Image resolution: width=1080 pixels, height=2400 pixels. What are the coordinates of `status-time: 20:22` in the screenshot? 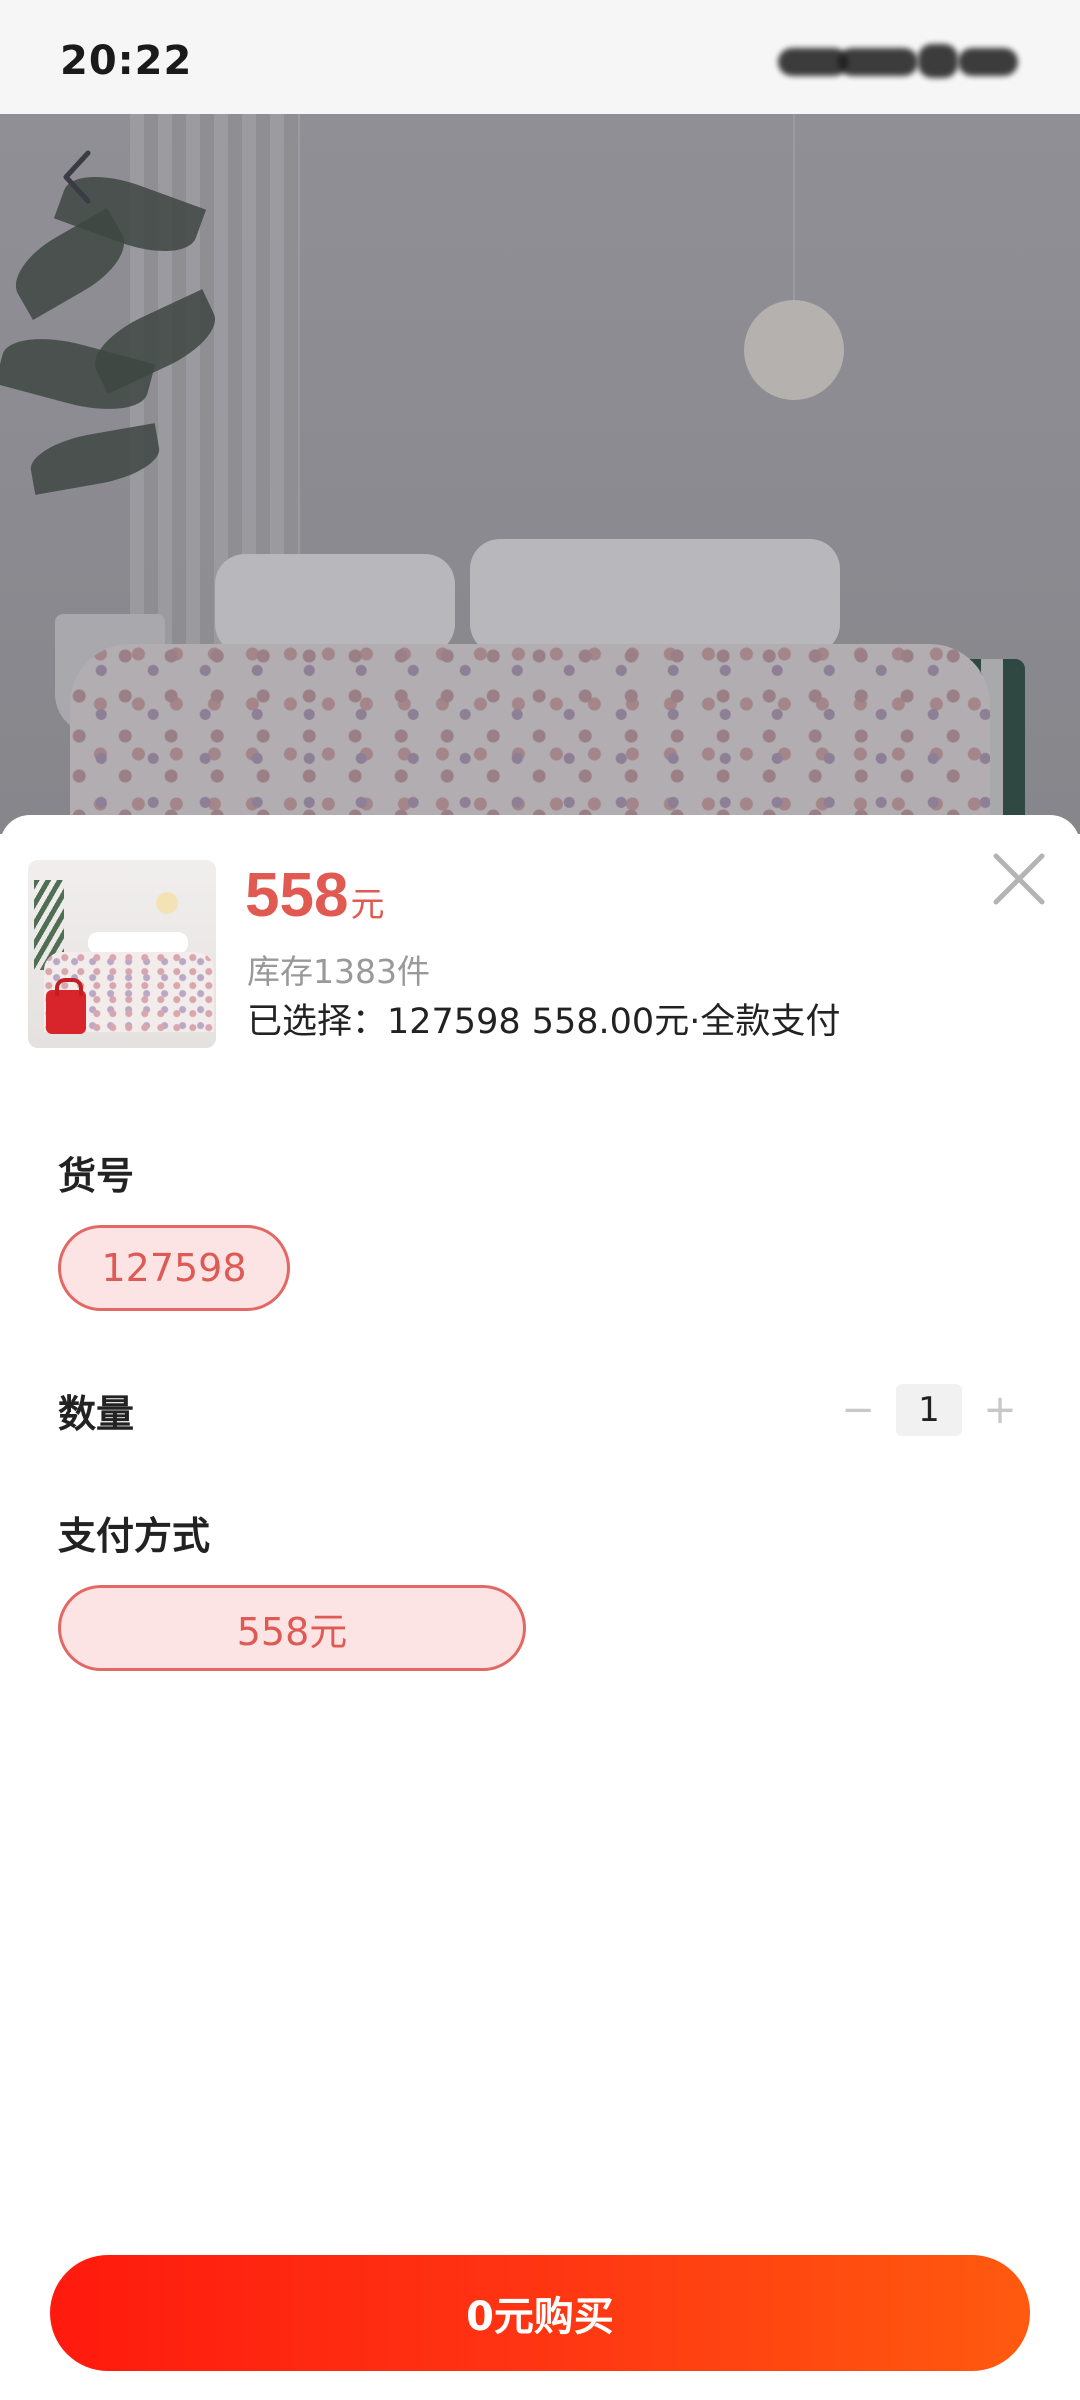 It's located at (126, 61).